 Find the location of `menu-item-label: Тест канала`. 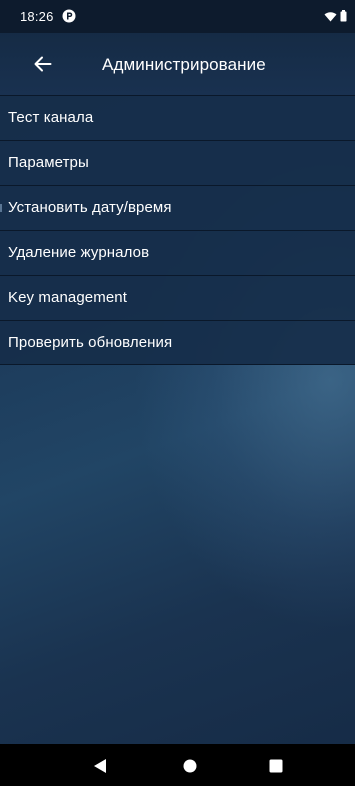

menu-item-label: Тест канала is located at coordinates (51, 117).